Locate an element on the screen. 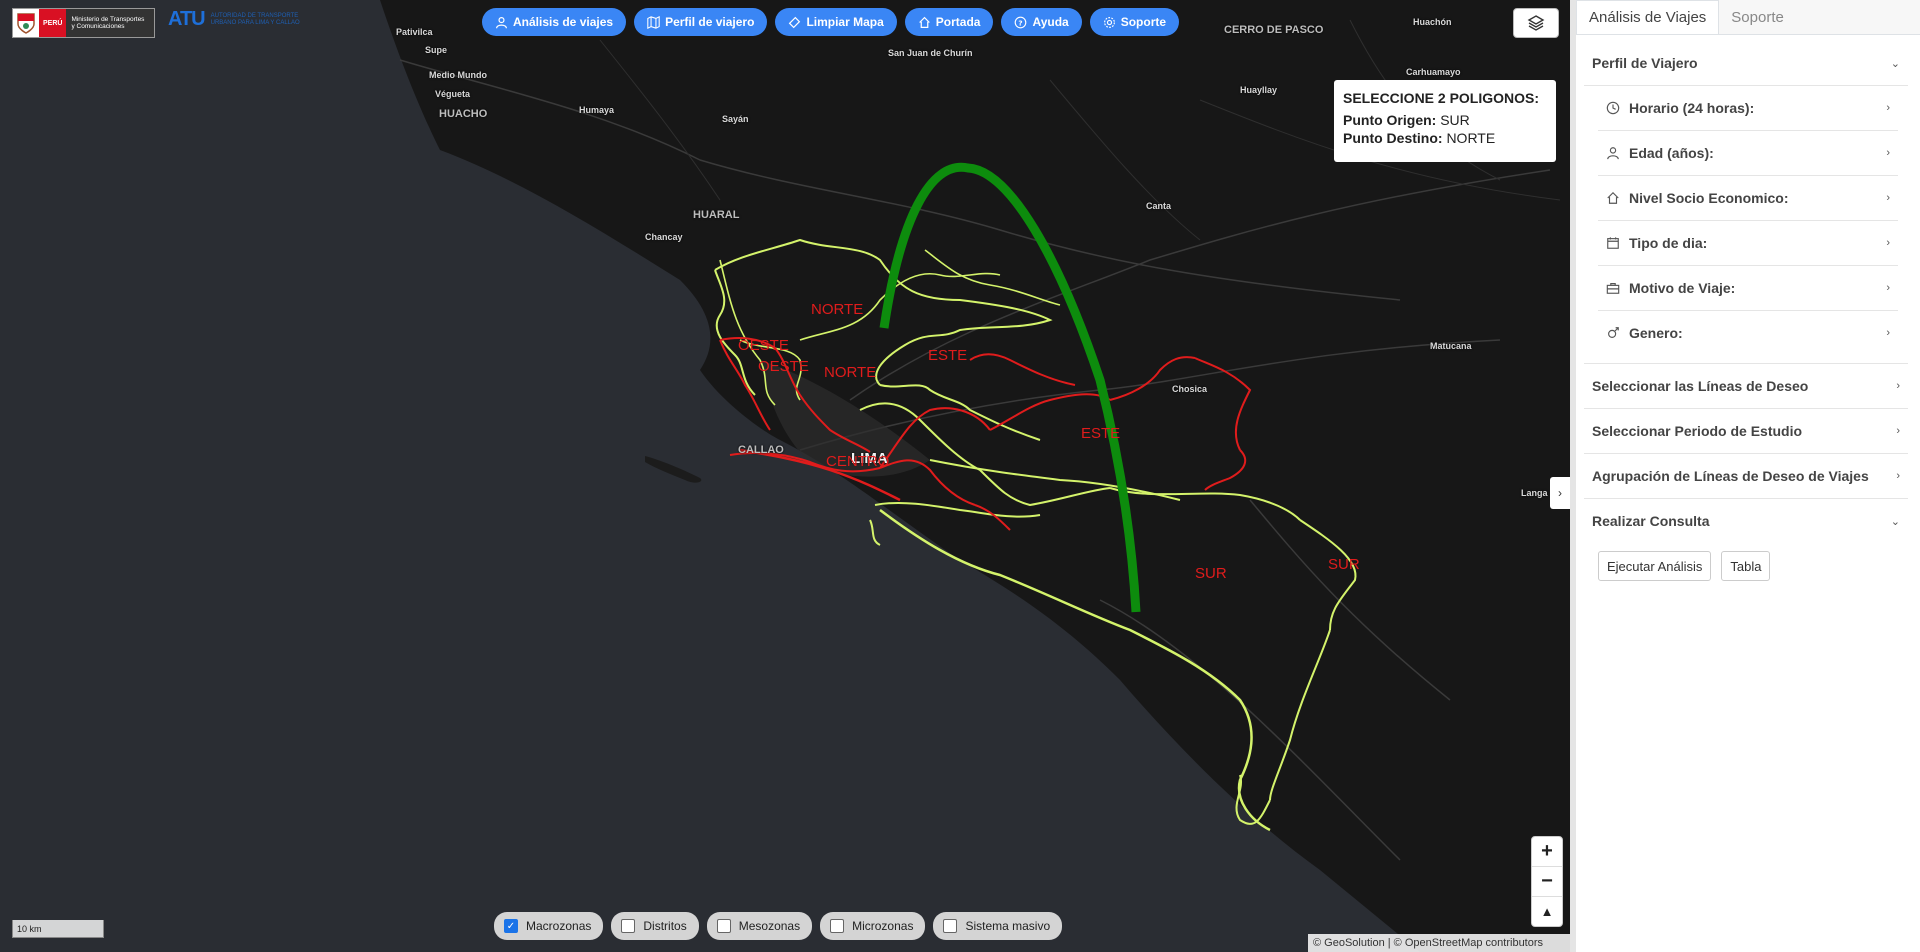  button-label: Limpiar Mapa is located at coordinates (845, 22).